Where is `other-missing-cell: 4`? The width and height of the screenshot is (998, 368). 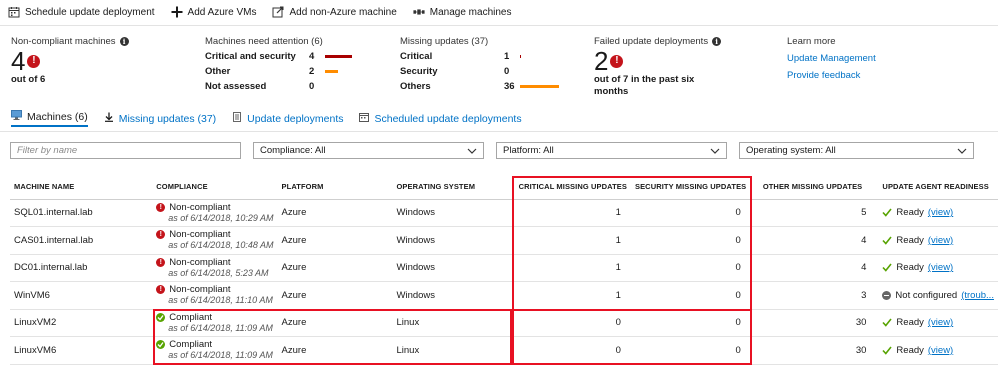 other-missing-cell: 4 is located at coordinates (816, 240).